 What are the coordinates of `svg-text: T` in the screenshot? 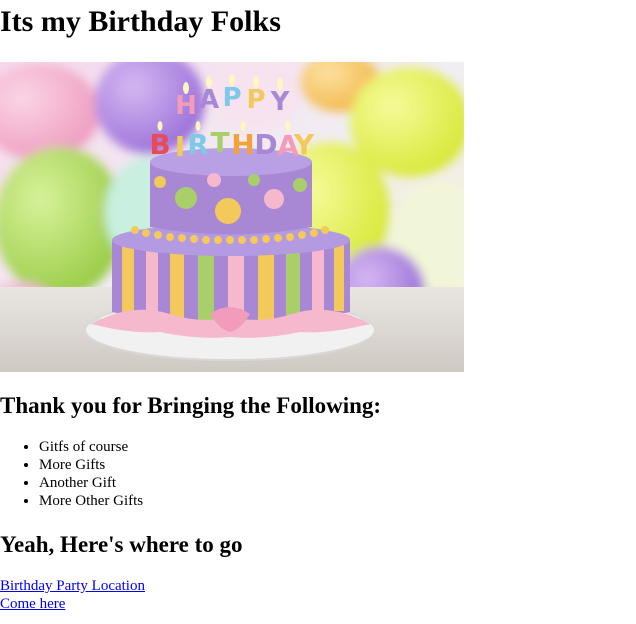 It's located at (219, 142).